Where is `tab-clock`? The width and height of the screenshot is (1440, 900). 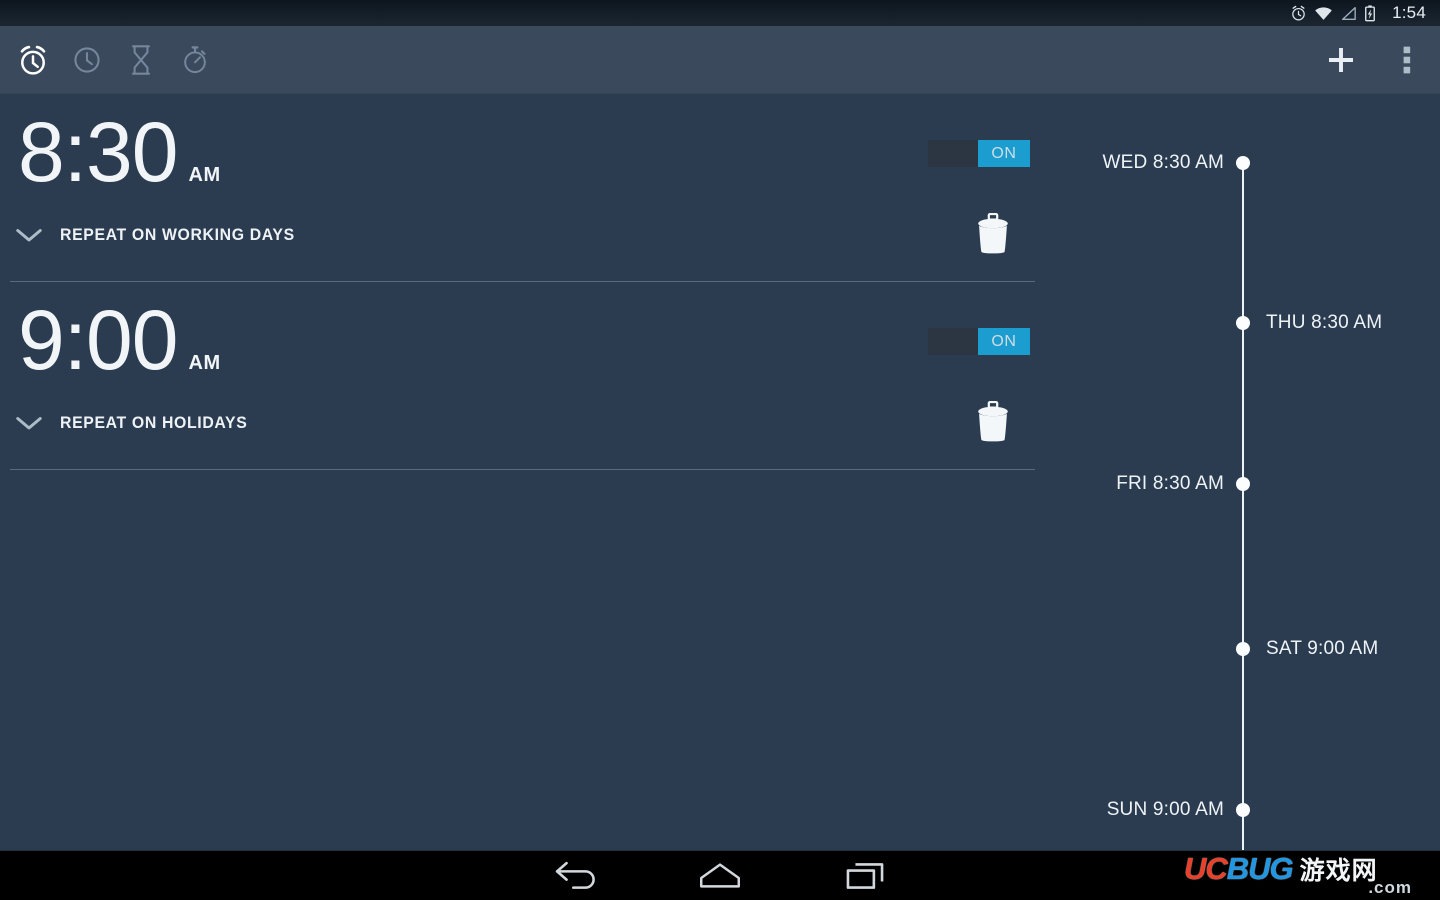 tab-clock is located at coordinates (87, 60).